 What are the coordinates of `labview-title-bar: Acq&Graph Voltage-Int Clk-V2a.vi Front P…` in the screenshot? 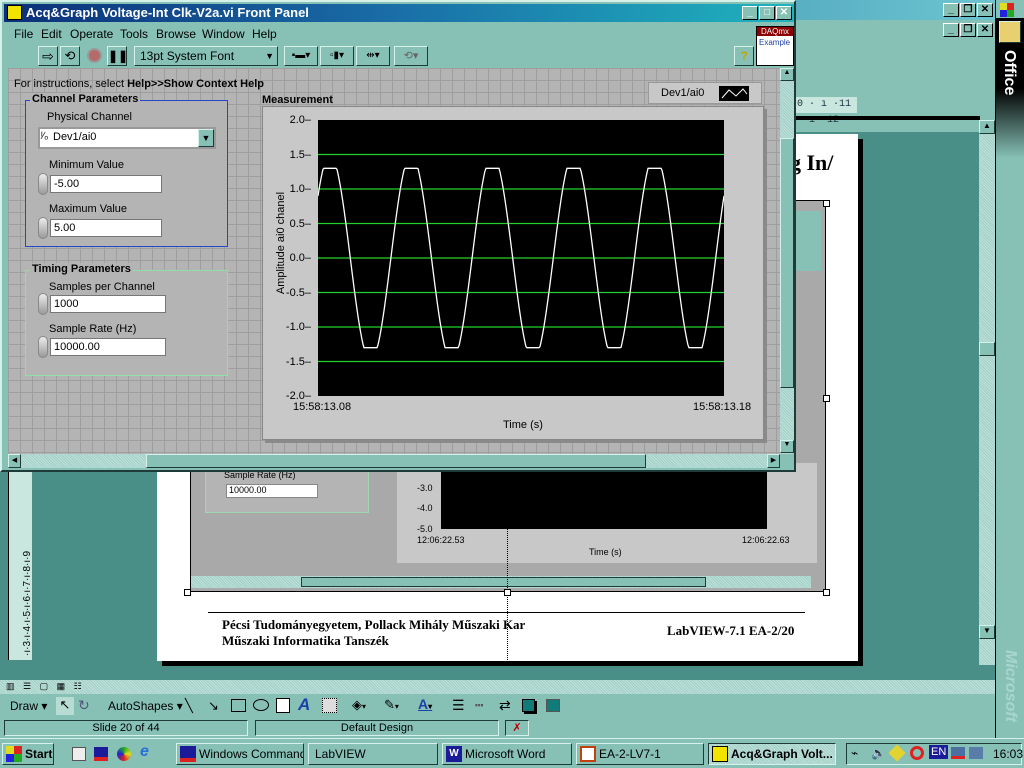 It's located at (399, 13).